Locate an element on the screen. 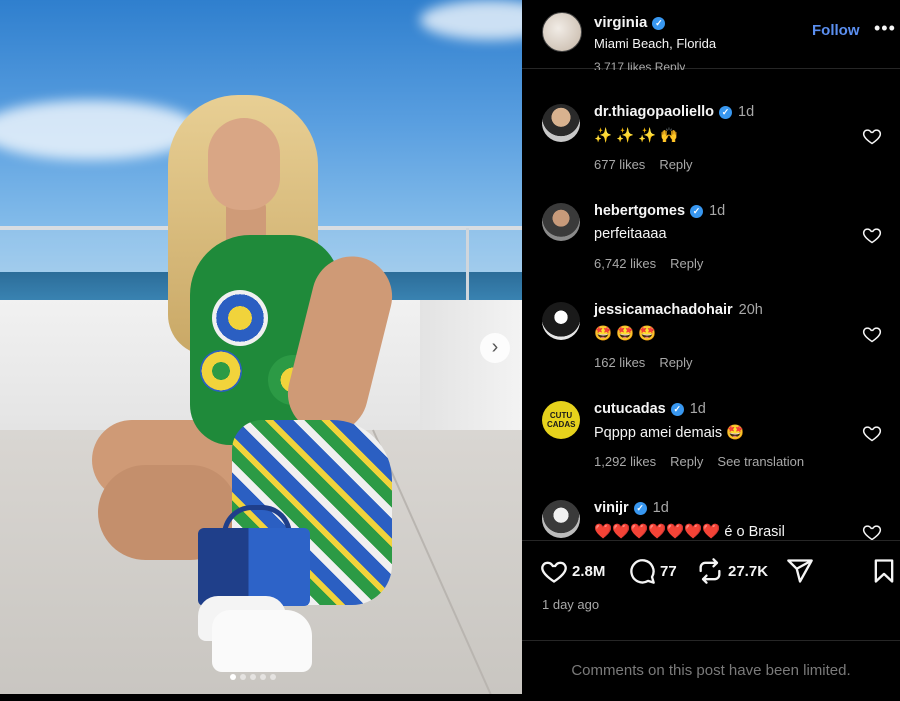 Image resolution: width=900 pixels, height=701 pixels. comment-header: jessicamachadohair 20h is located at coordinates (678, 310).